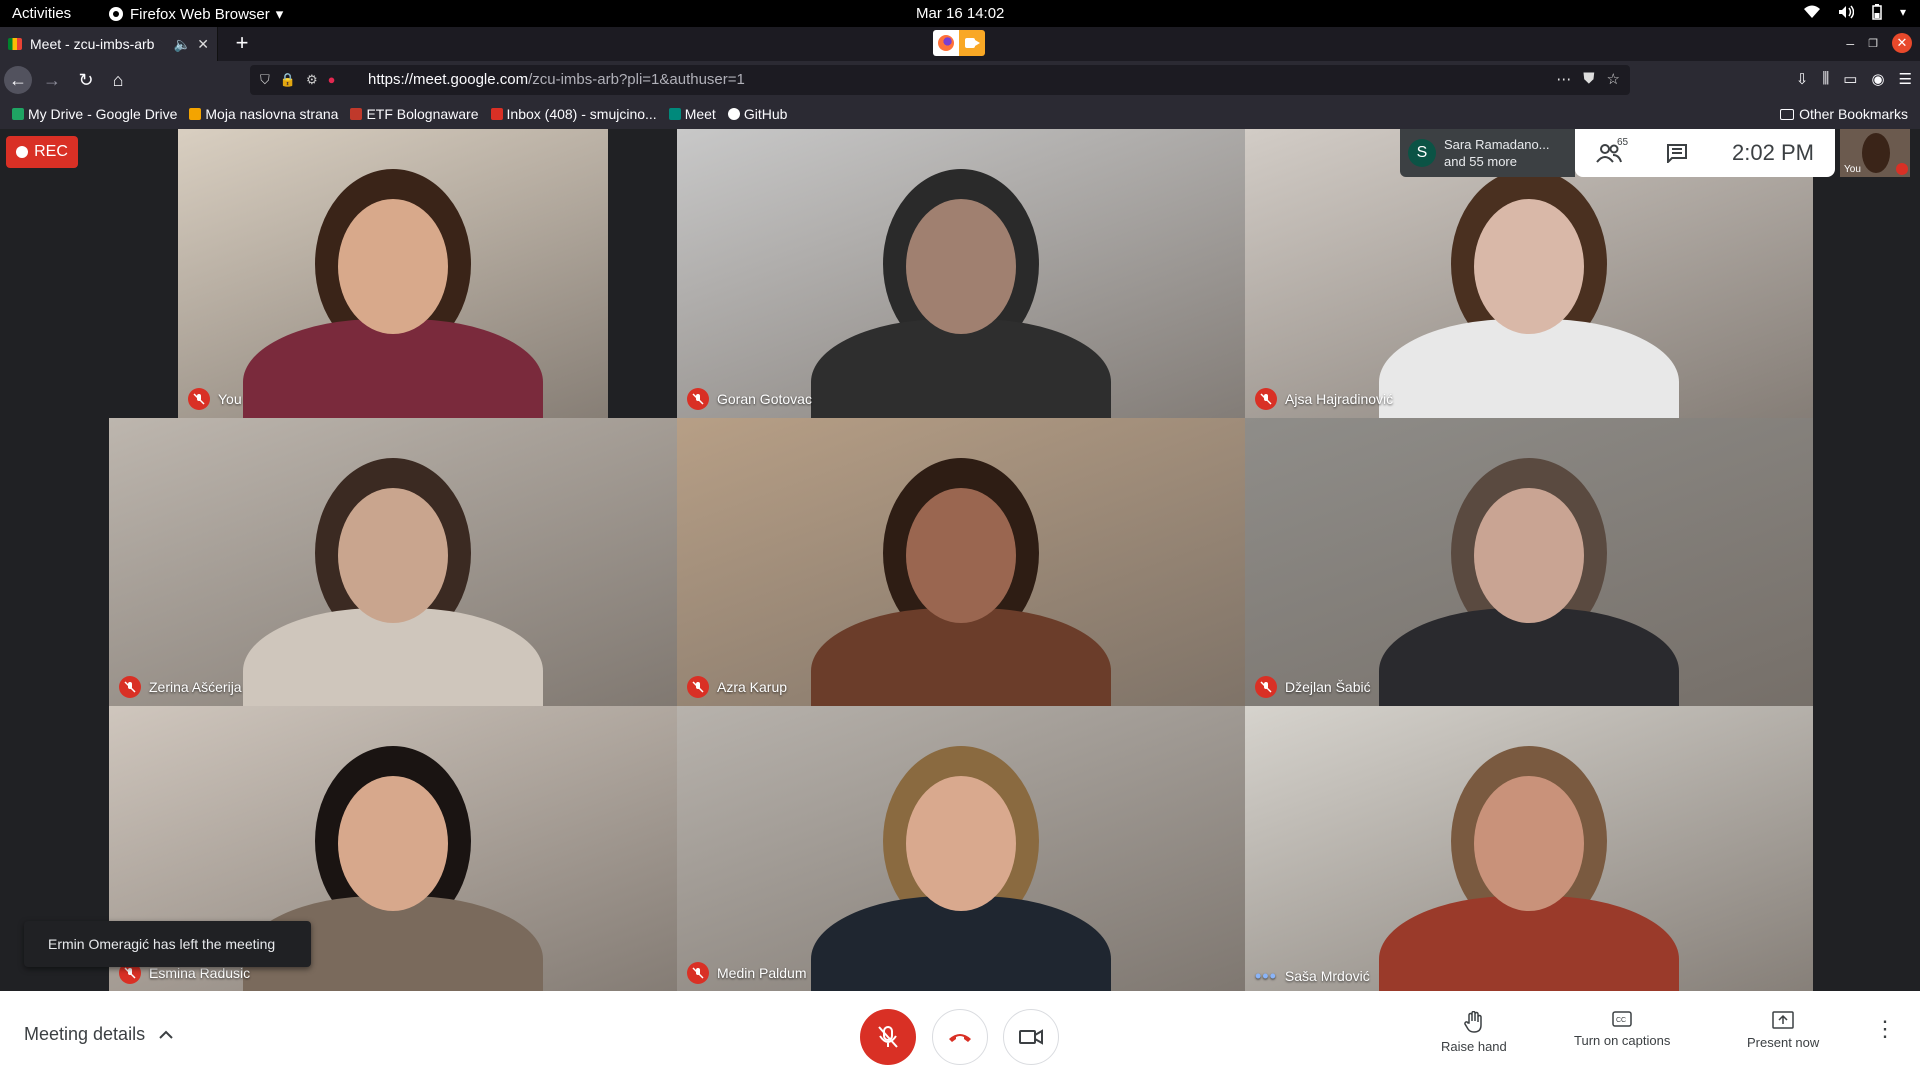  What do you see at coordinates (1563, 79) in the screenshot?
I see `page-actions-icon: ⋯` at bounding box center [1563, 79].